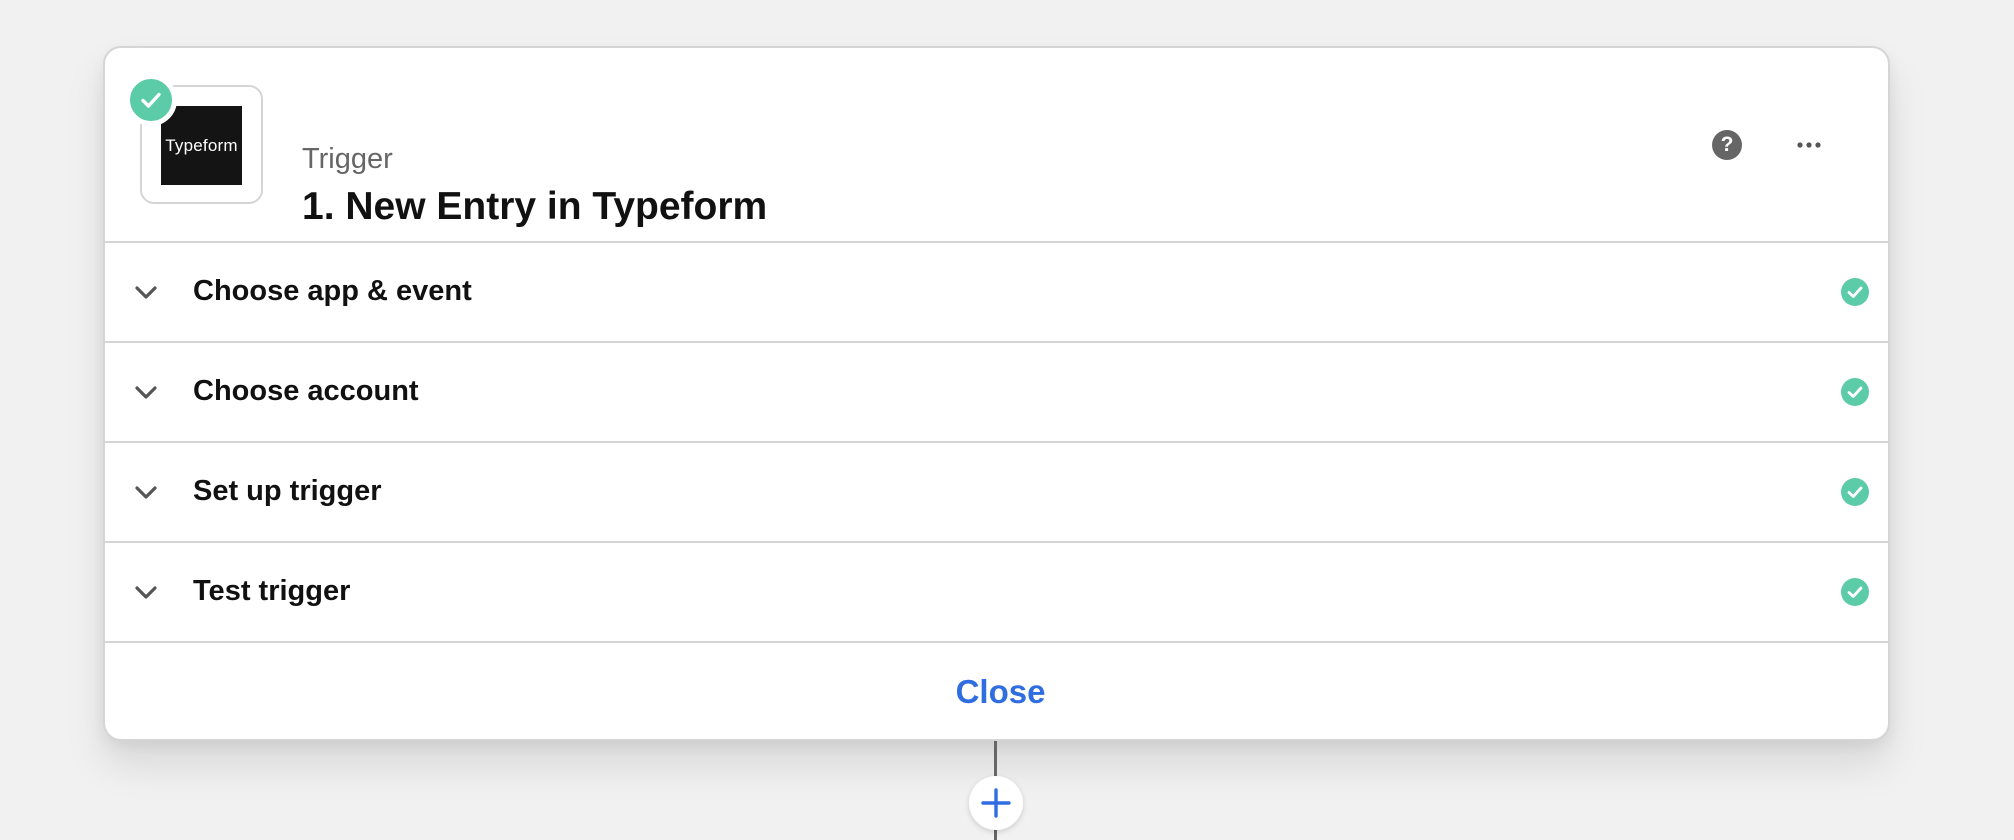 The image size is (2014, 840). What do you see at coordinates (996, 293) in the screenshot?
I see `section-choose-app-event: Choose app & event` at bounding box center [996, 293].